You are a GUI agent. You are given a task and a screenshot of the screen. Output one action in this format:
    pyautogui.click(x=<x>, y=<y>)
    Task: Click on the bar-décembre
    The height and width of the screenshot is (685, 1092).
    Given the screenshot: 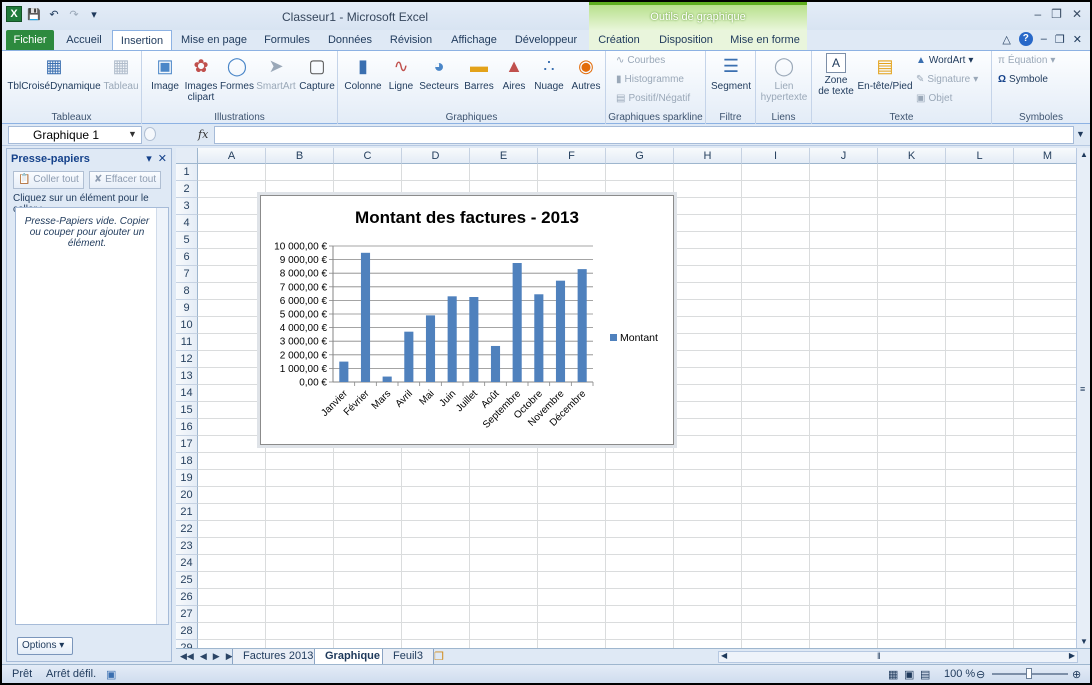 What is the action you would take?
    pyautogui.click(x=582, y=325)
    